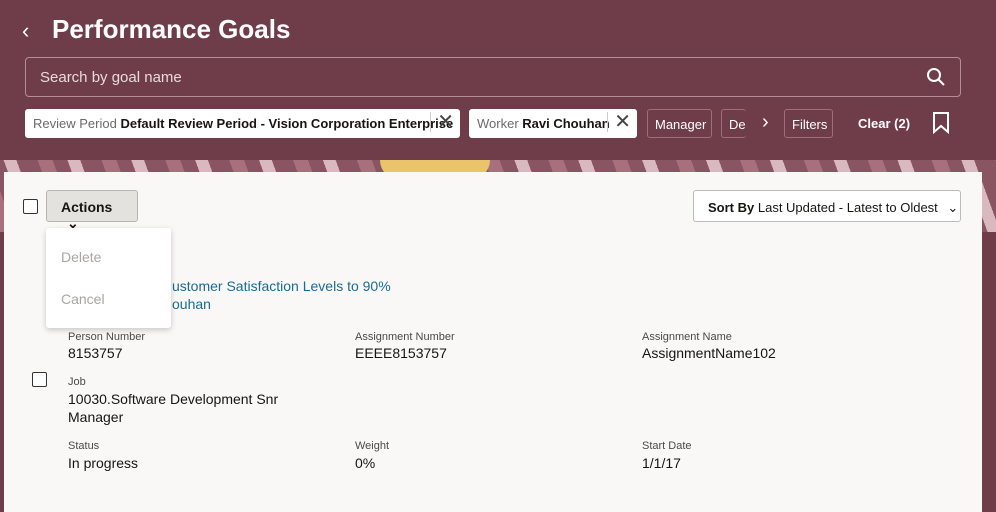 The height and width of the screenshot is (512, 996). Describe the element at coordinates (95, 353) in the screenshot. I see `field-value: 8153757` at that location.